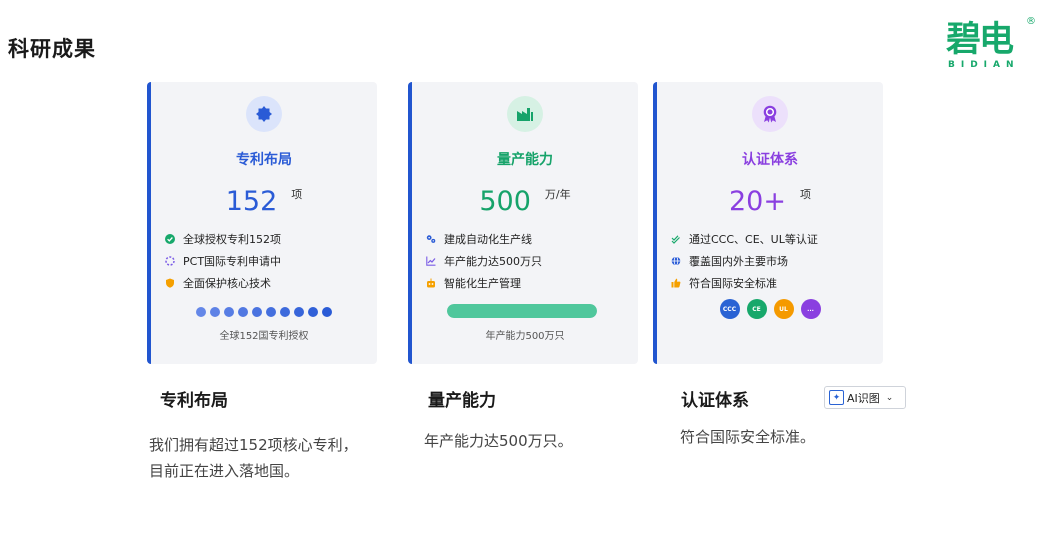 Image resolution: width=1052 pixels, height=534 pixels. I want to click on stat: 20+ 项, so click(770, 201).